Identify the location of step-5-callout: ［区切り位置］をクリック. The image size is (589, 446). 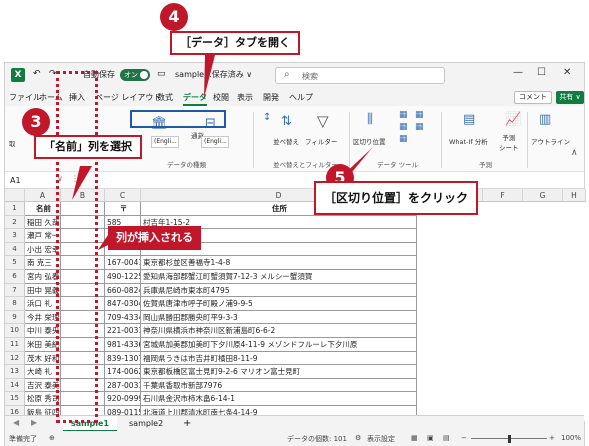
(396, 198).